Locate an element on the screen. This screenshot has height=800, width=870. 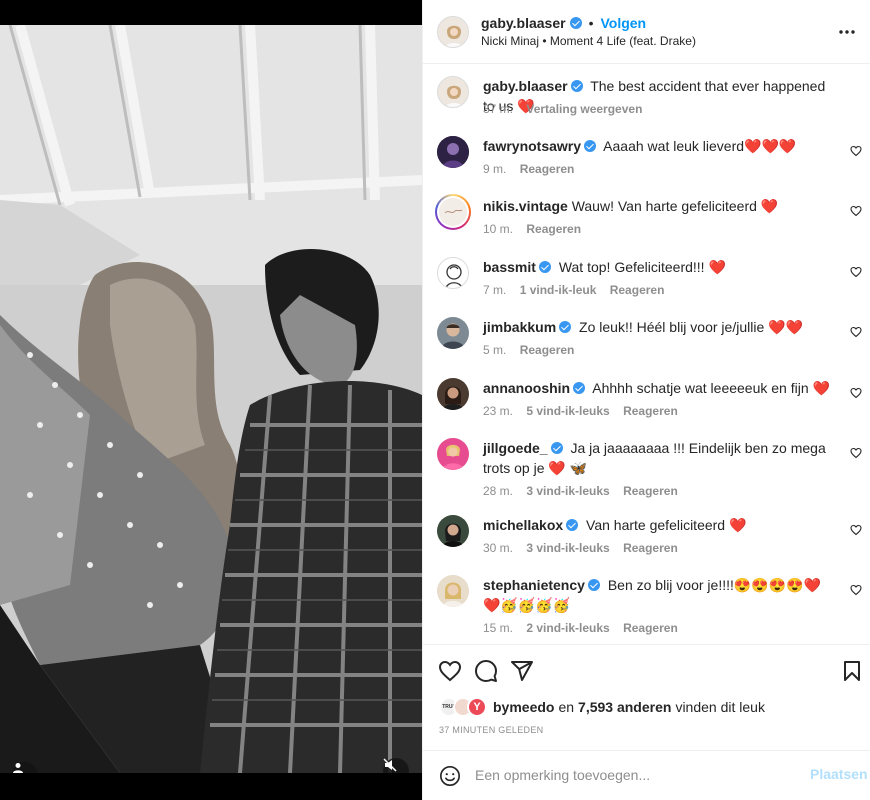
bookmark-save-icon is located at coordinates (852, 671).